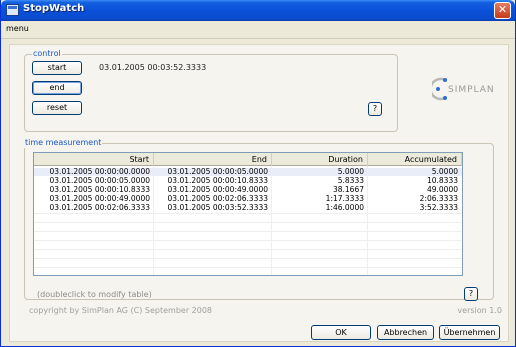 The width and height of the screenshot is (516, 347). What do you see at coordinates (258, 29) in the screenshot?
I see `menu-bar: menu` at bounding box center [258, 29].